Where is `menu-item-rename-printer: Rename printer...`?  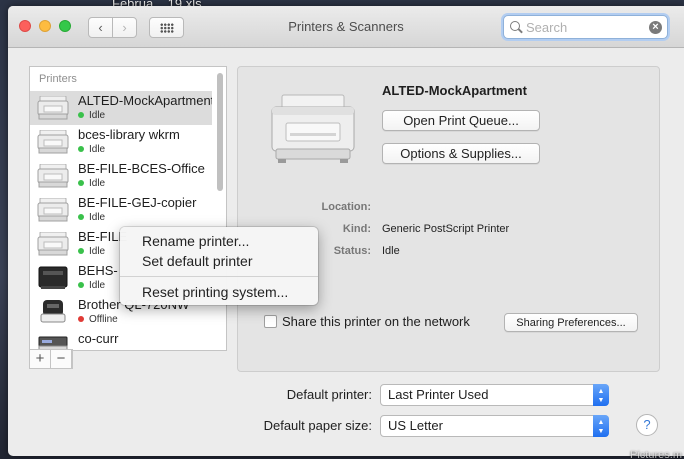 menu-item-rename-printer: Rename printer... is located at coordinates (219, 241).